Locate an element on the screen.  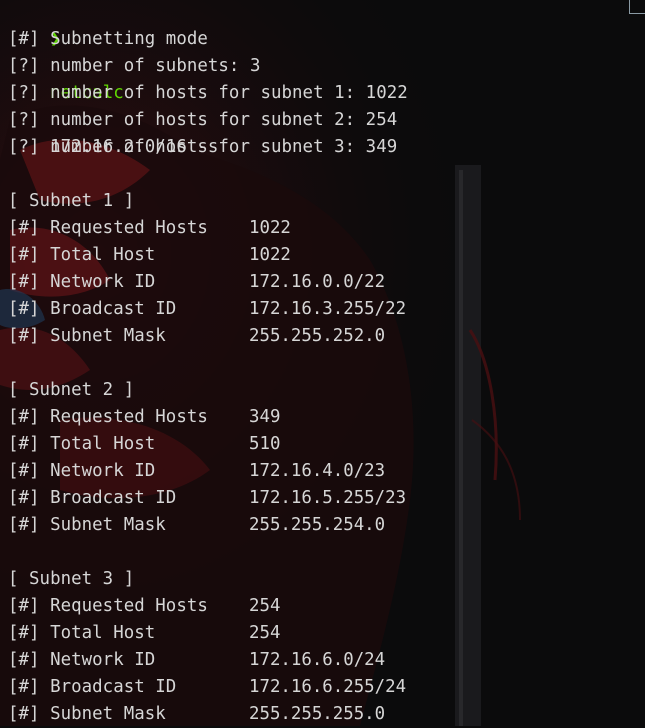
subnet-1-subnet-mask-label: [#] Subnet Mask is located at coordinates (87, 336).